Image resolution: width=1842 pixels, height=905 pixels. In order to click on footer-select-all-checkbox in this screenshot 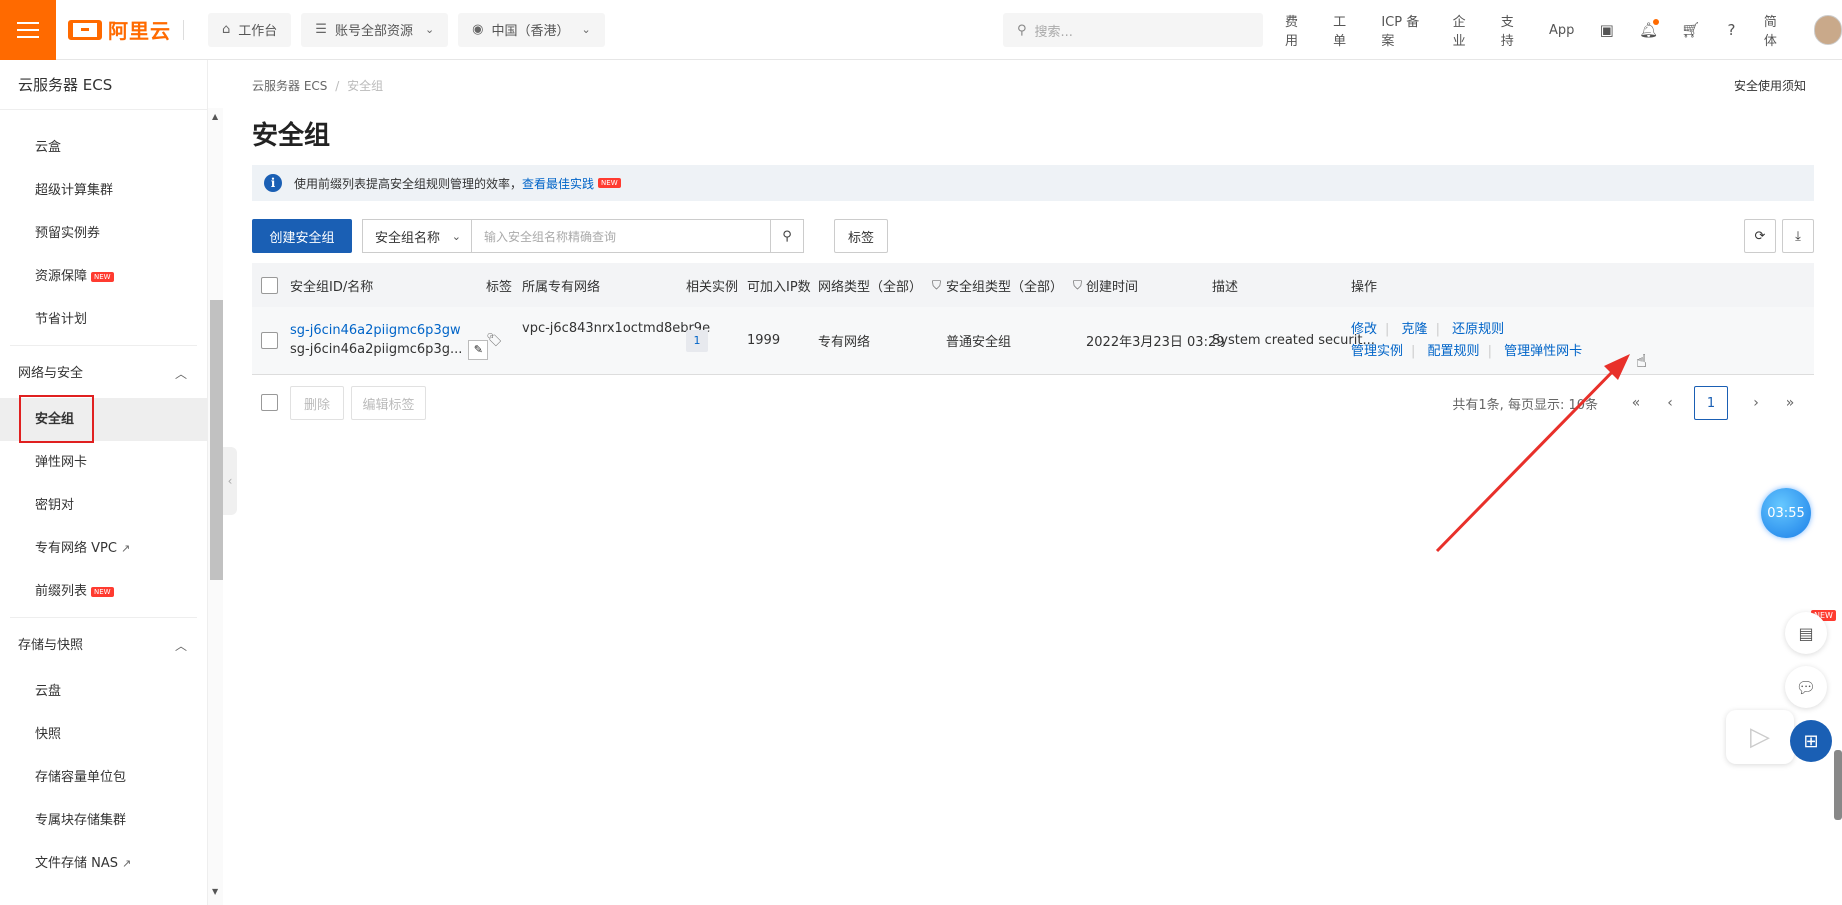, I will do `click(269, 402)`.